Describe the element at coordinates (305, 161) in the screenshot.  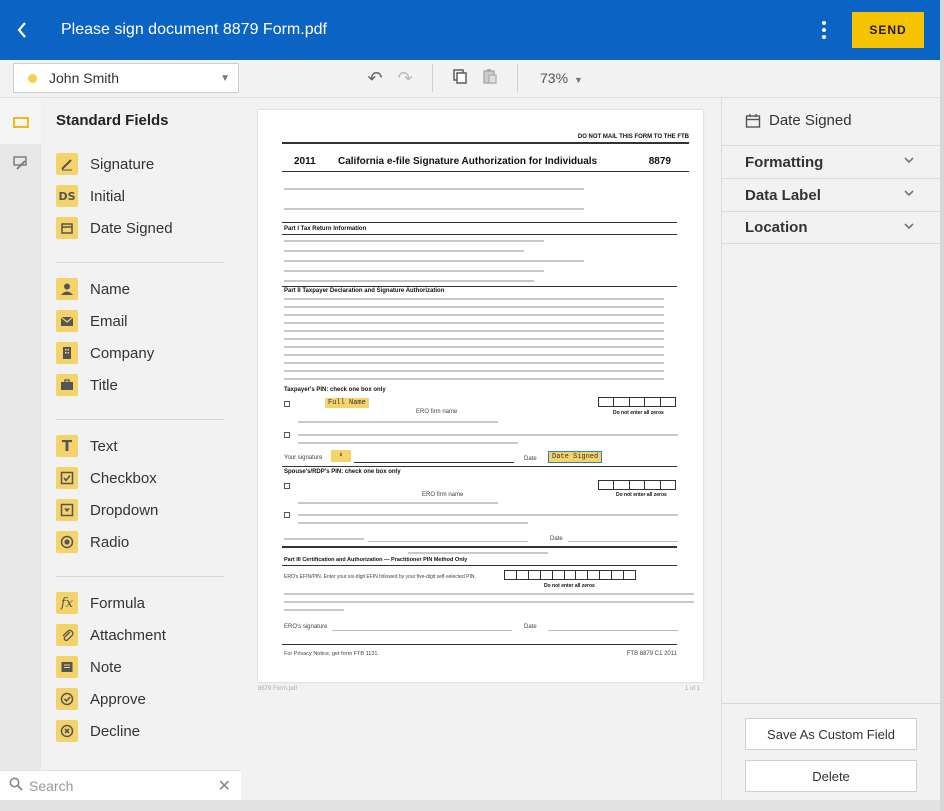
I see `form-year: 2011` at that location.